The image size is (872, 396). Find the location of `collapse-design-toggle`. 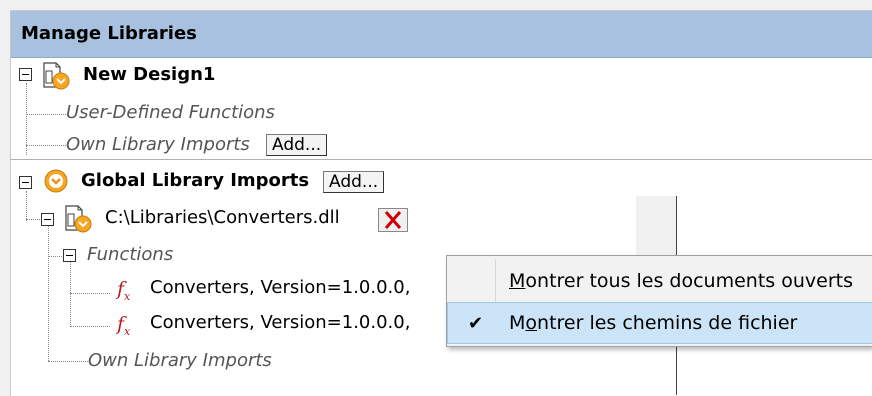

collapse-design-toggle is located at coordinates (25, 74).